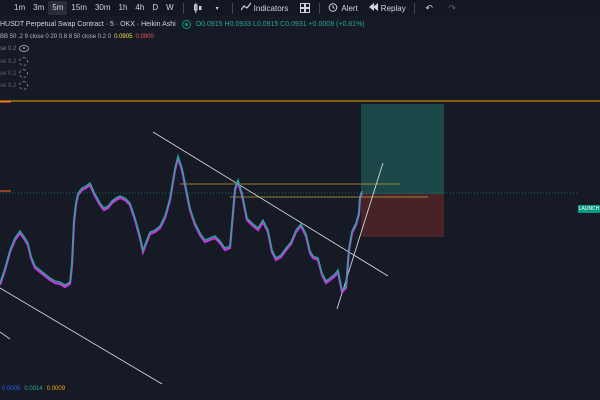  Describe the element at coordinates (373, 8) in the screenshot. I see `replay-icon` at that location.